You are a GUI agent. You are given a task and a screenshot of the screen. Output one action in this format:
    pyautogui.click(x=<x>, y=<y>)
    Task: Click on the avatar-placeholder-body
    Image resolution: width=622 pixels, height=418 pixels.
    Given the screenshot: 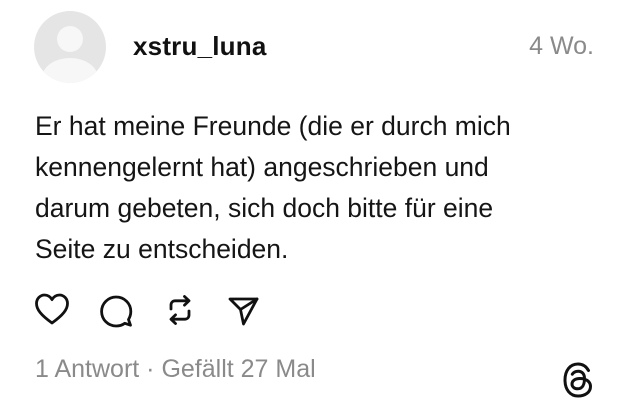 What is the action you would take?
    pyautogui.click(x=70, y=70)
    